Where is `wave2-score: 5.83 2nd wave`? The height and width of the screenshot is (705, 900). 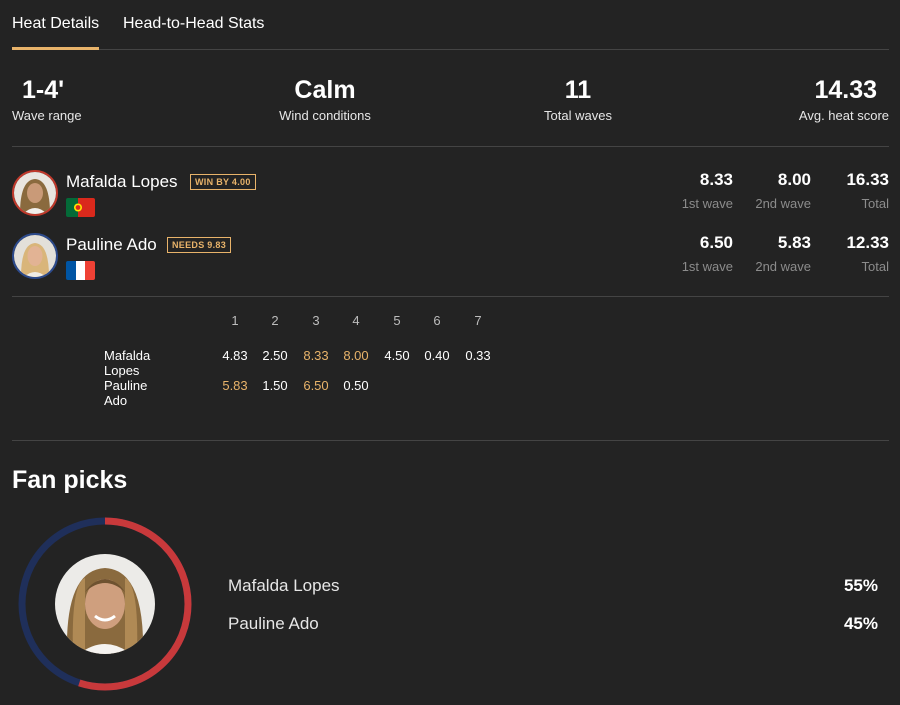 wave2-score: 5.83 2nd wave is located at coordinates (783, 253).